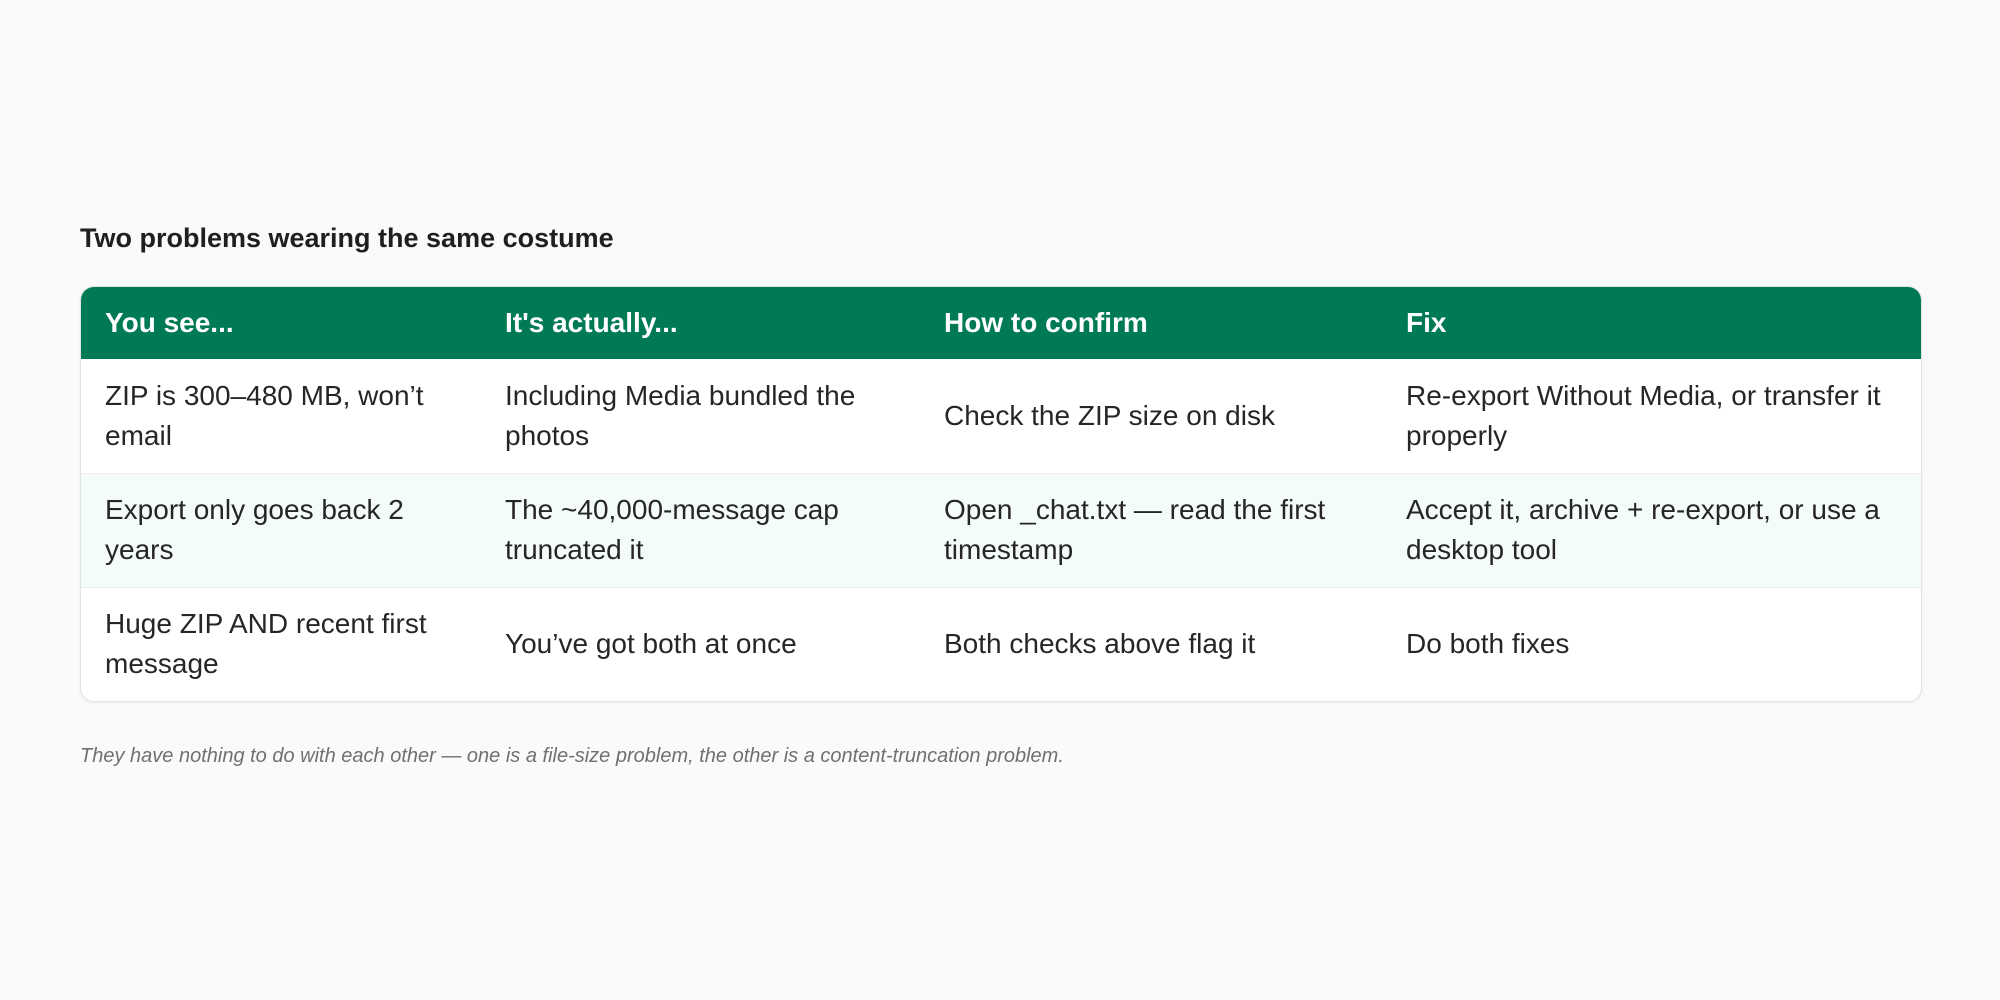 This screenshot has height=1000, width=2000. Describe the element at coordinates (1109, 415) in the screenshot. I see `table-cell: Check the ZIP size on disk` at that location.